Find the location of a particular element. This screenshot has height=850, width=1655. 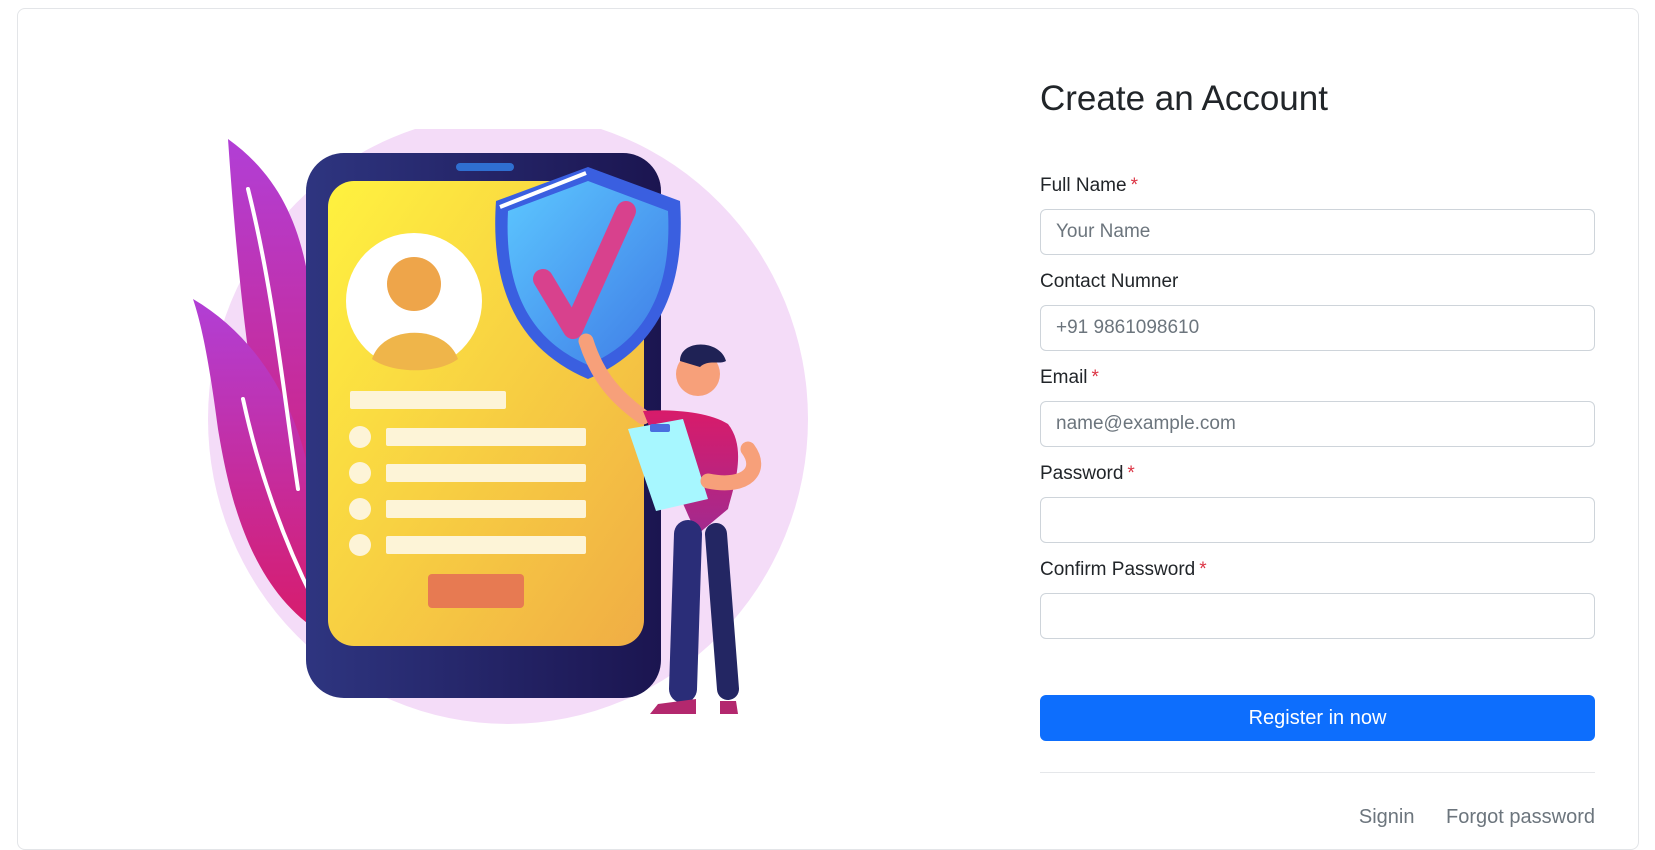

divider is located at coordinates (1317, 772).